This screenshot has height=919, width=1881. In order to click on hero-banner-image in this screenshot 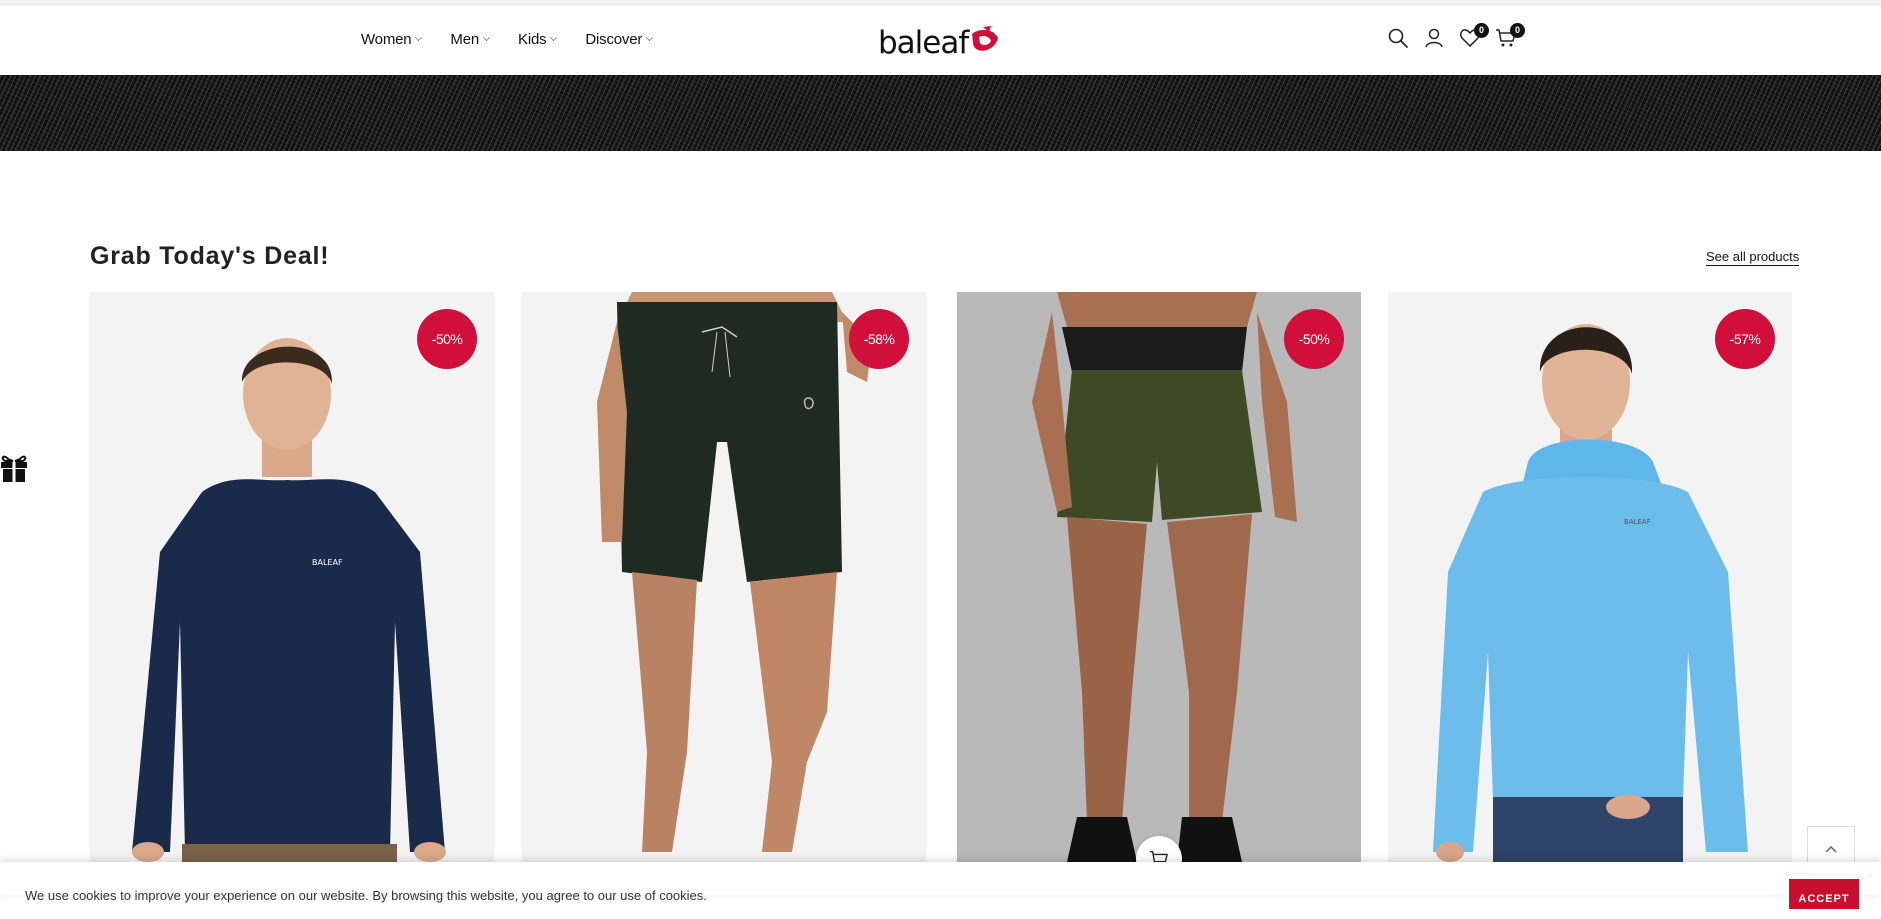, I will do `click(940, 113)`.